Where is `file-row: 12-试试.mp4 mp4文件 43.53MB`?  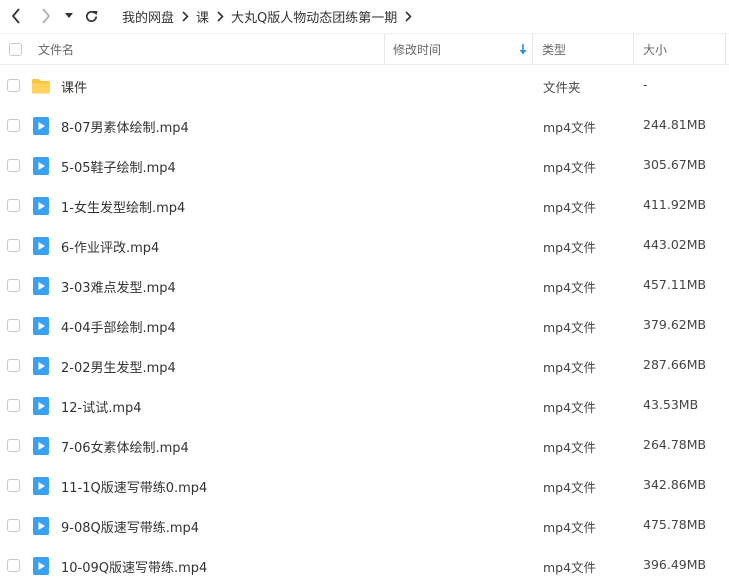
file-row: 12-试试.mp4 mp4文件 43.53MB is located at coordinates (364, 406).